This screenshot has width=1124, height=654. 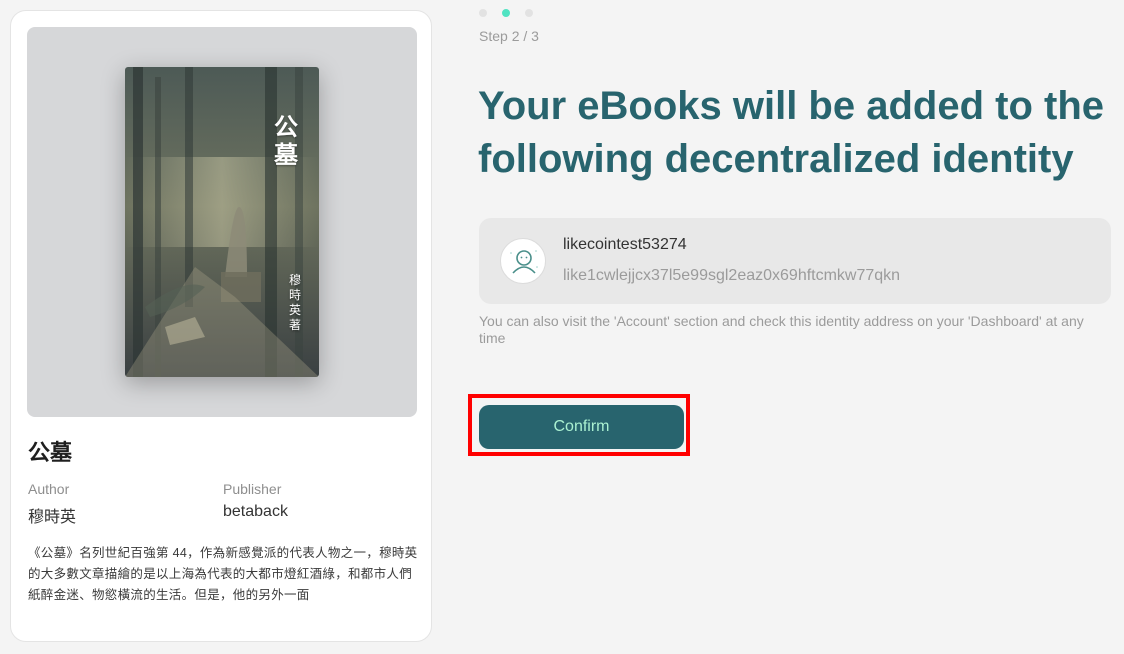 I want to click on cover-author-text: 穆時英 著, so click(x=294, y=302).